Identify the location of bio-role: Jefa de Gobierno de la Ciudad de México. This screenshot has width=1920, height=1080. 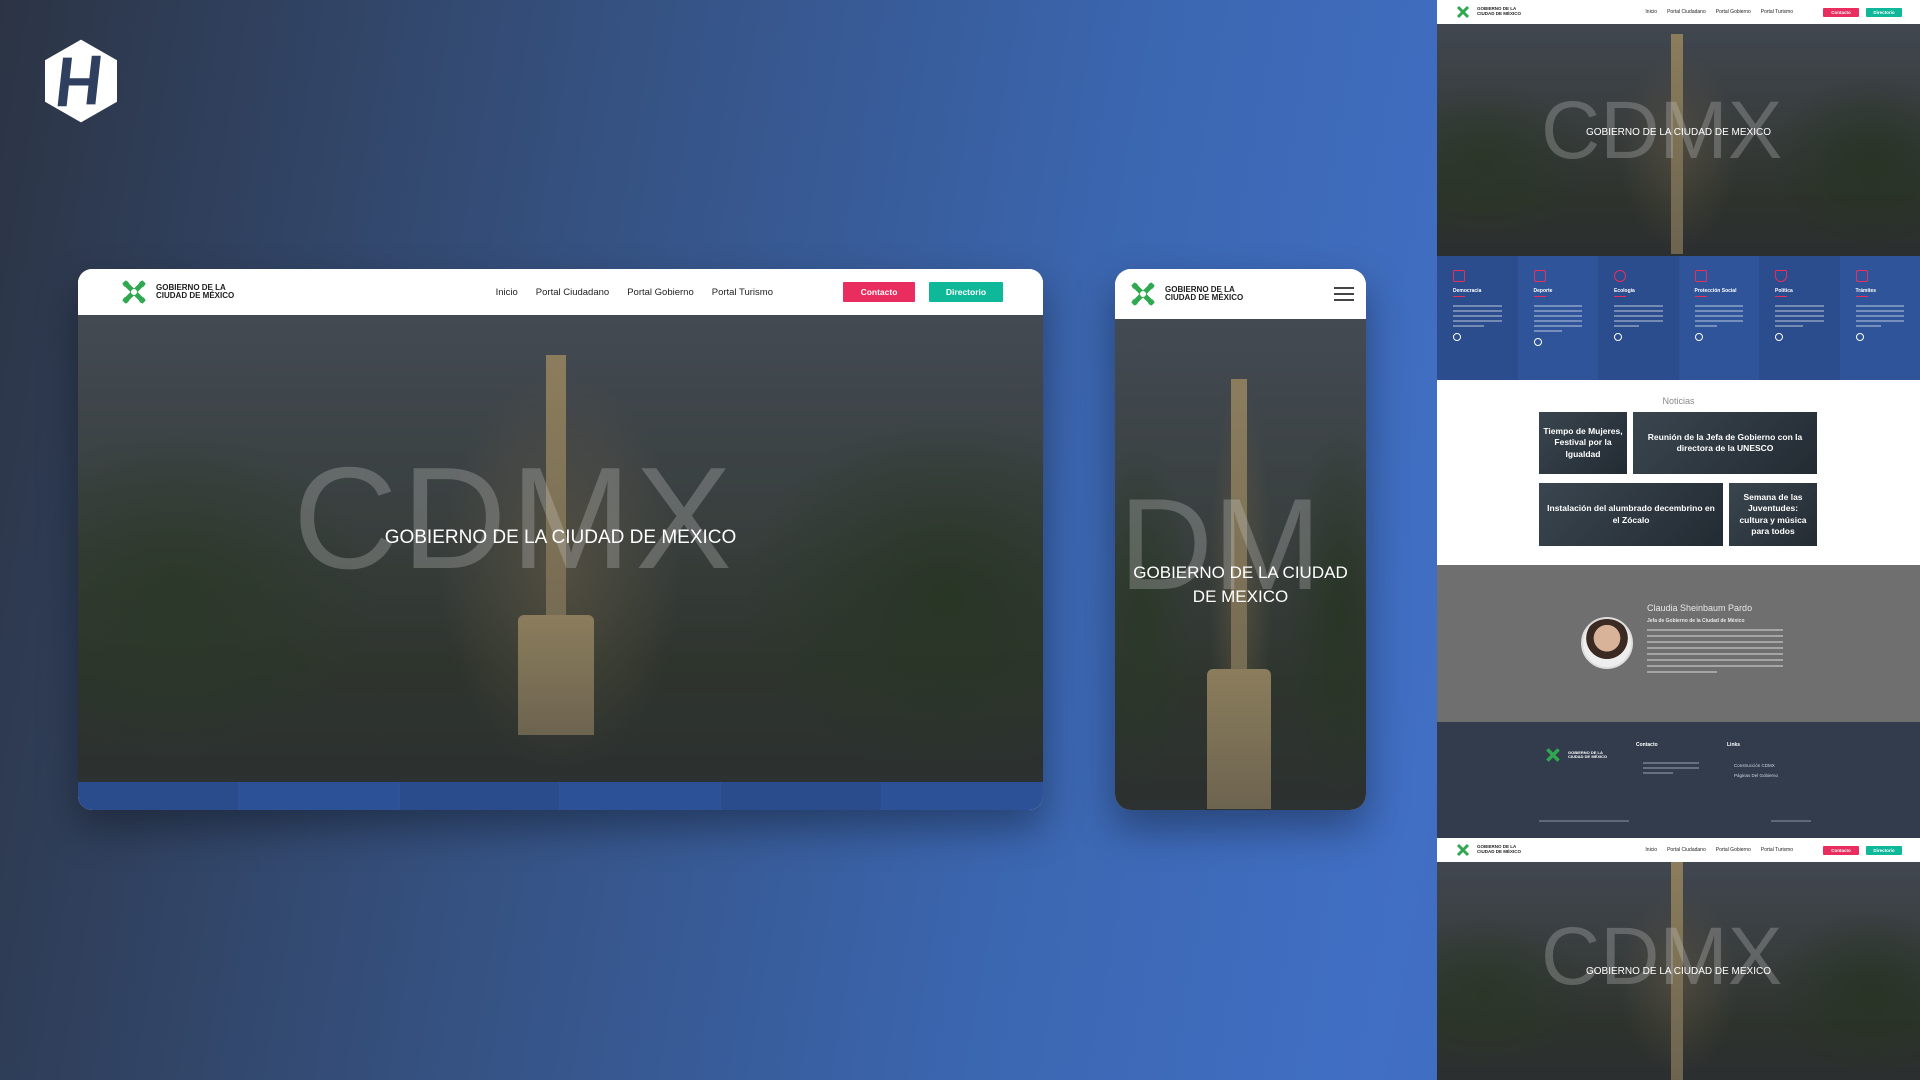
(1696, 621).